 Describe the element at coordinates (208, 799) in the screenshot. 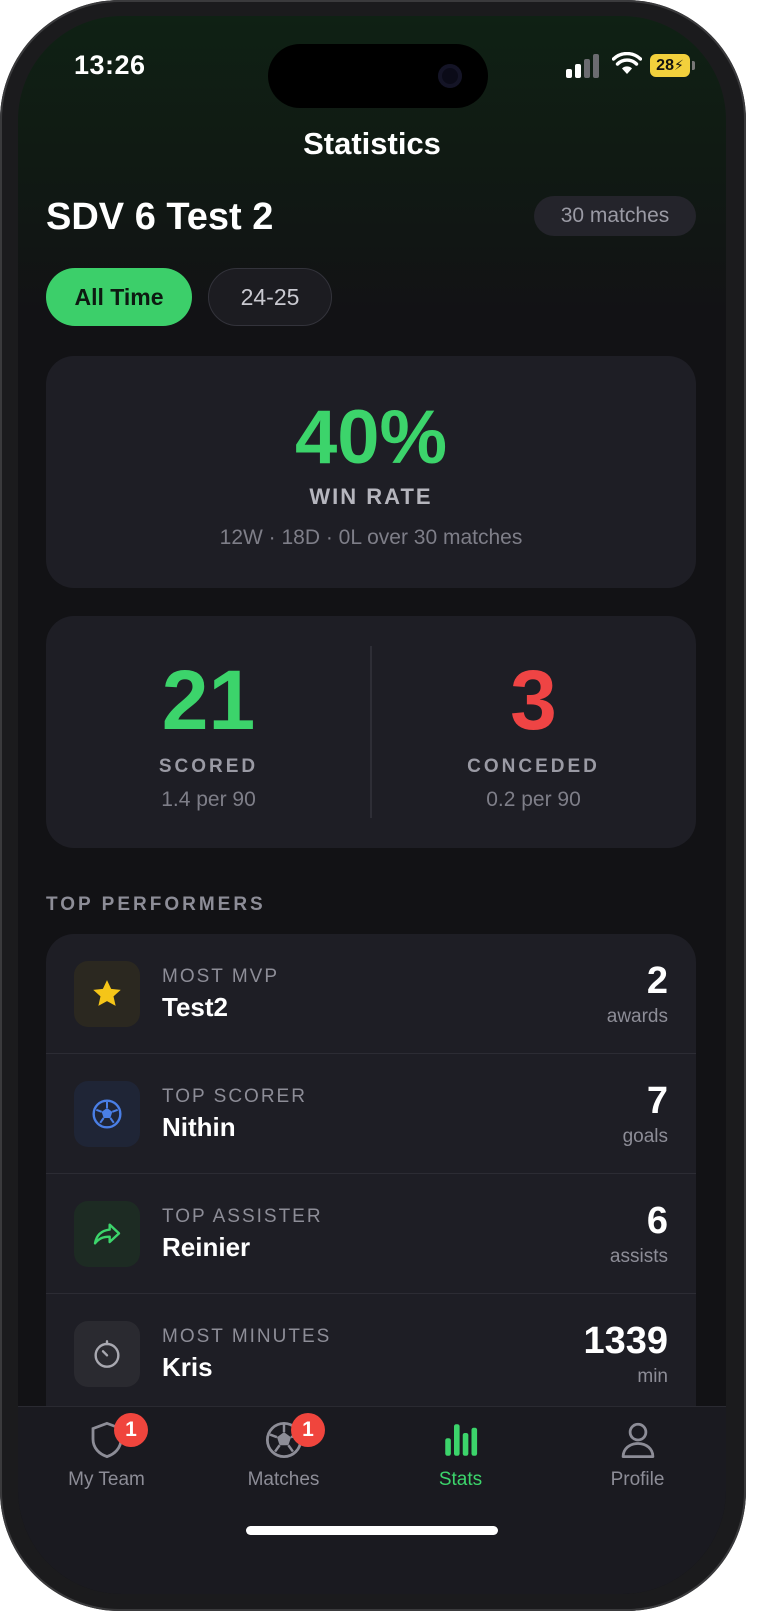

I see `scored-rate: 1.4 per 90` at that location.